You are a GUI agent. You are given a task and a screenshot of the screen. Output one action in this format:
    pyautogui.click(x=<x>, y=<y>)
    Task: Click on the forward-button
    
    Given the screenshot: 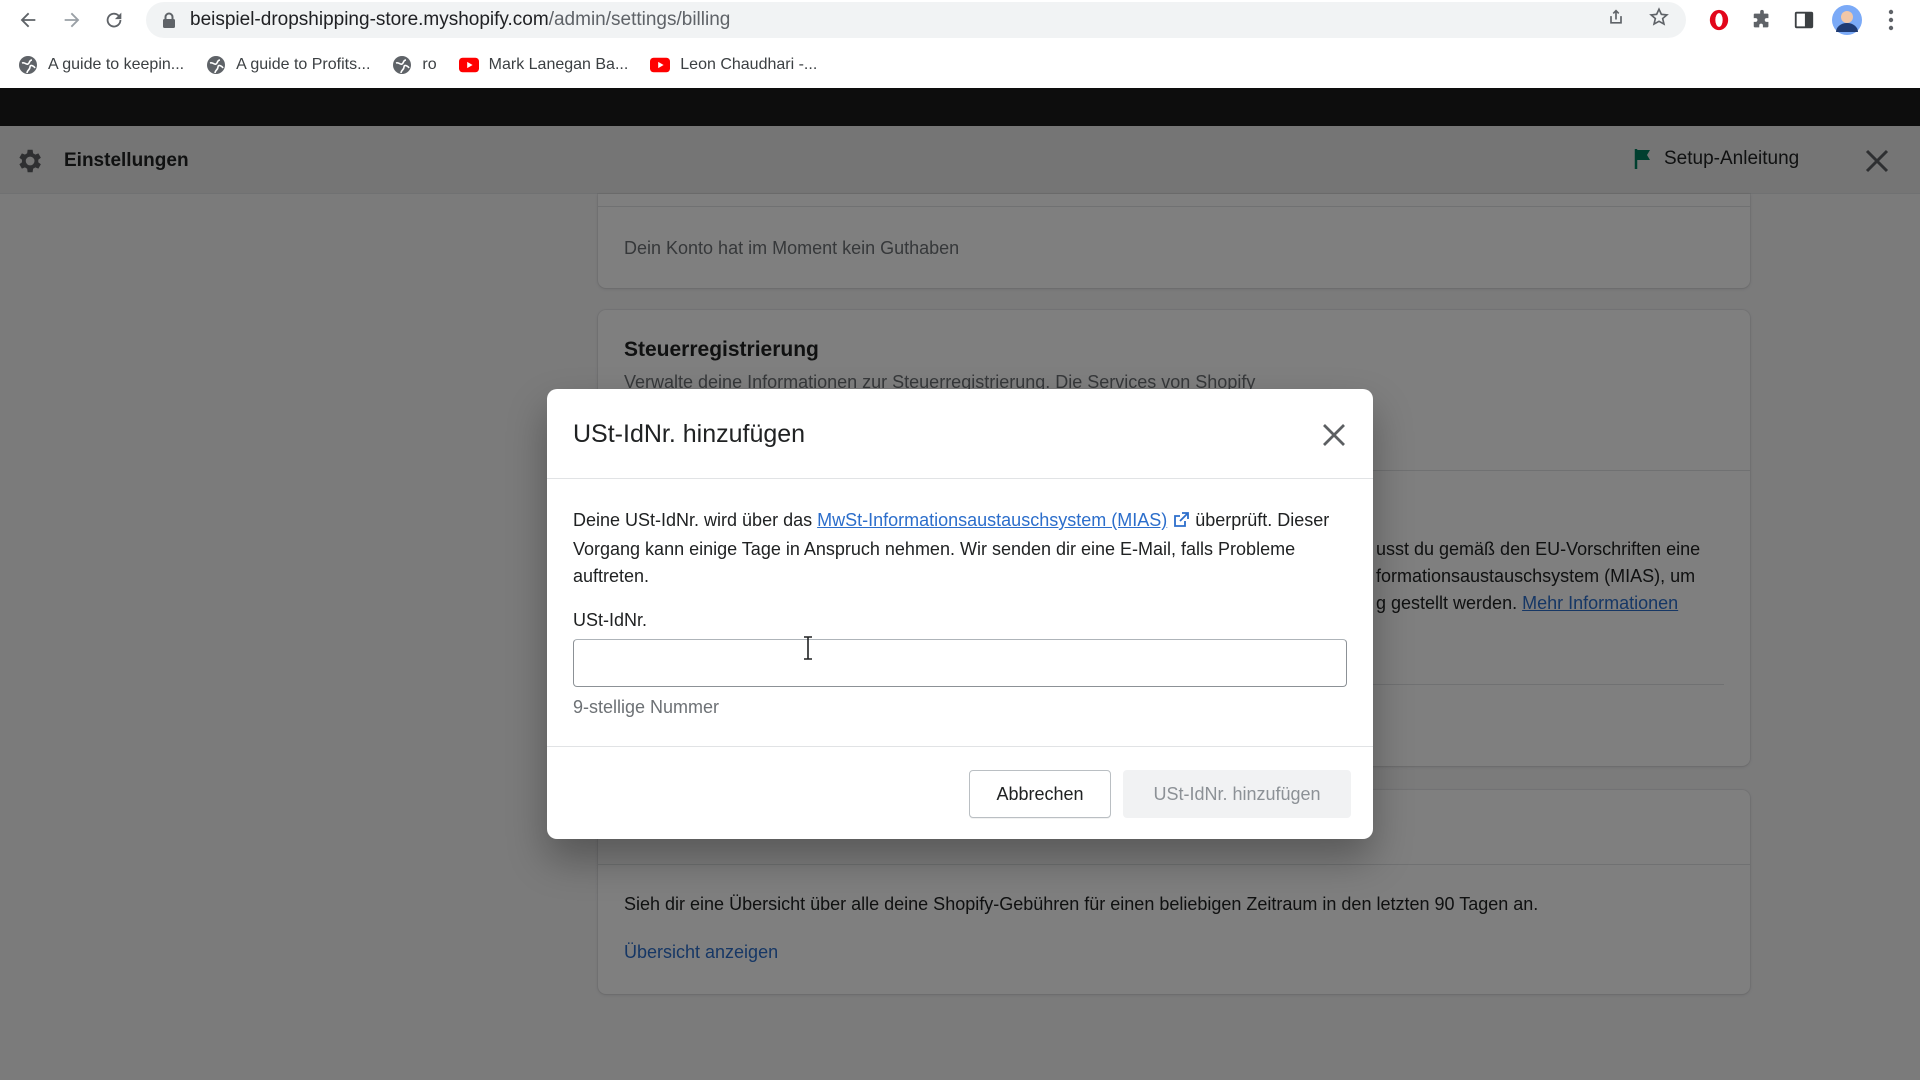 What is the action you would take?
    pyautogui.click(x=72, y=20)
    